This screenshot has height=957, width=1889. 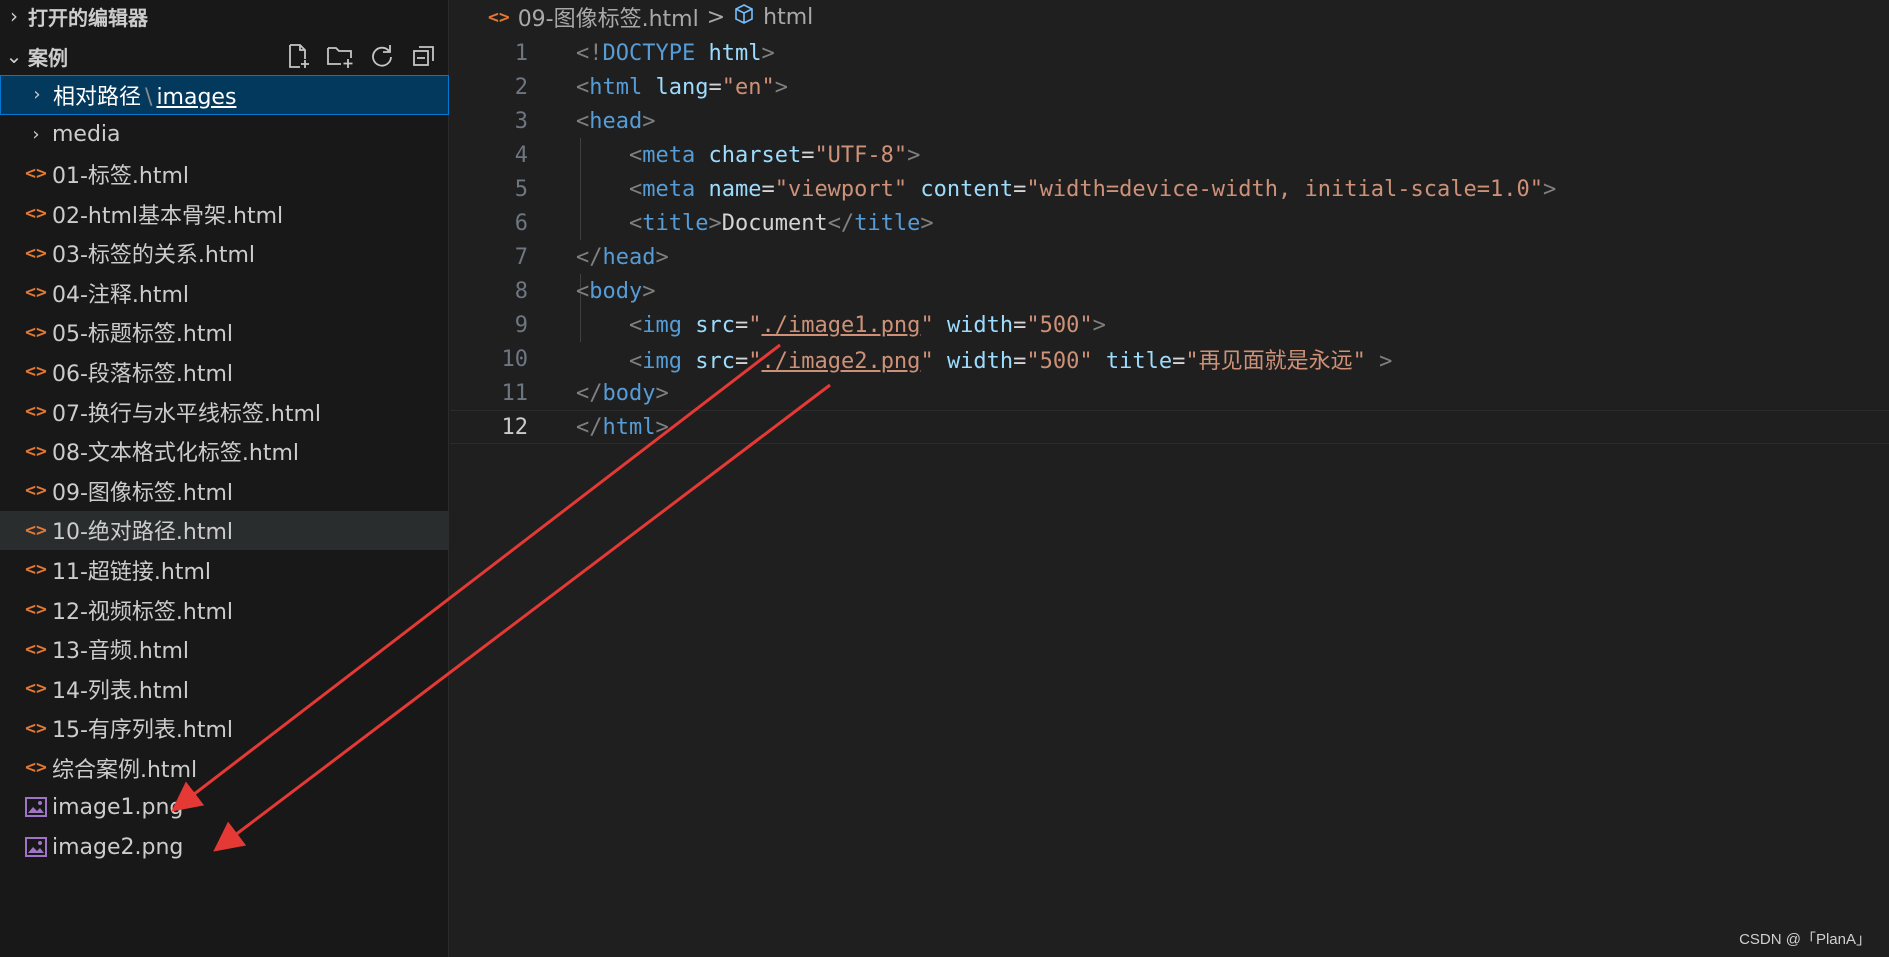 I want to click on code-line: 7 </head>, so click(x=1169, y=257).